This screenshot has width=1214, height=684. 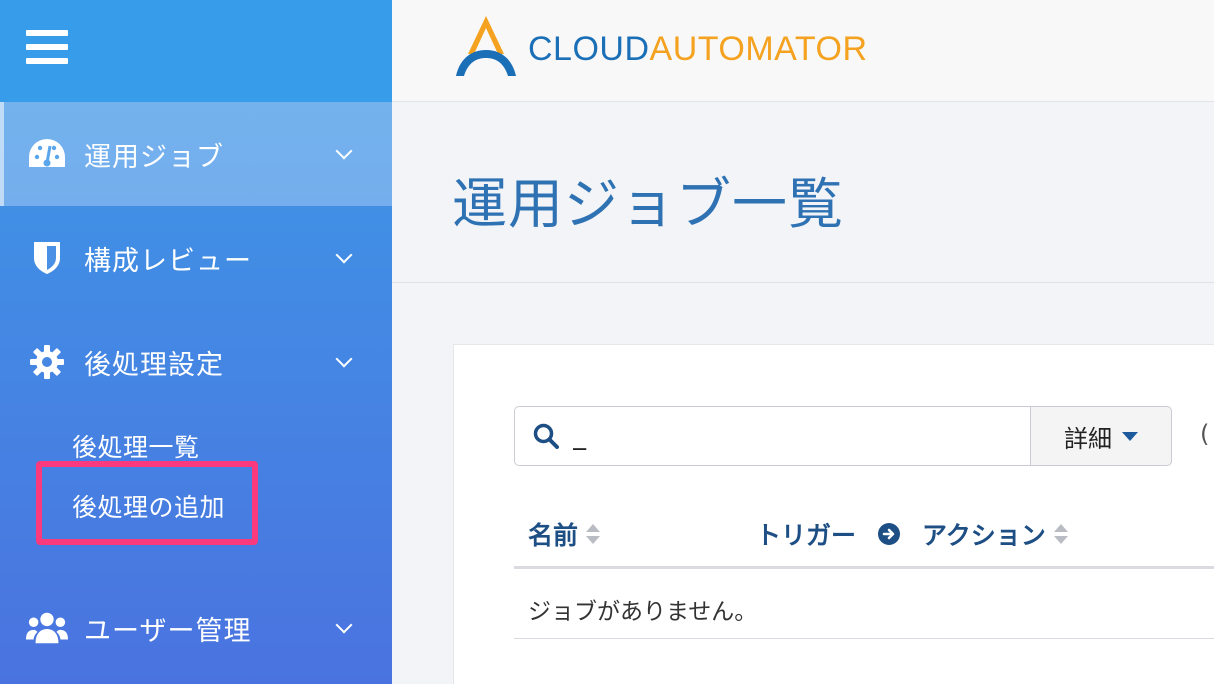 I want to click on sidebar-item-jobs: 運用ジョブ, so click(x=196, y=154).